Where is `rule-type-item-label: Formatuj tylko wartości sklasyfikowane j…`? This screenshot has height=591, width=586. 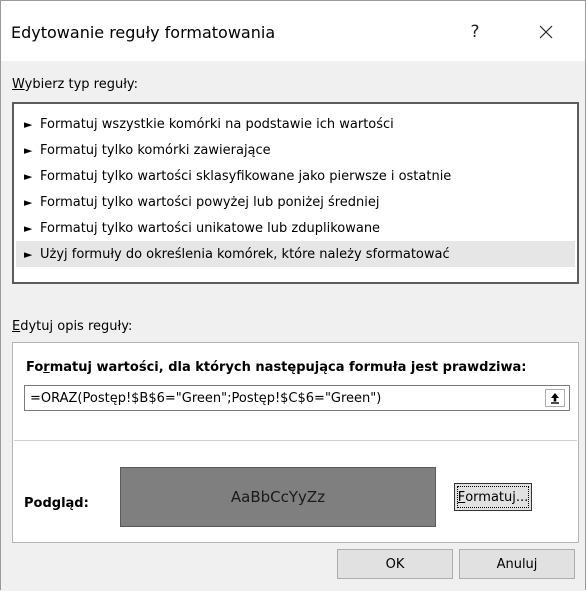 rule-type-item-label: Formatuj tylko wartości sklasyfikowane j… is located at coordinates (246, 176).